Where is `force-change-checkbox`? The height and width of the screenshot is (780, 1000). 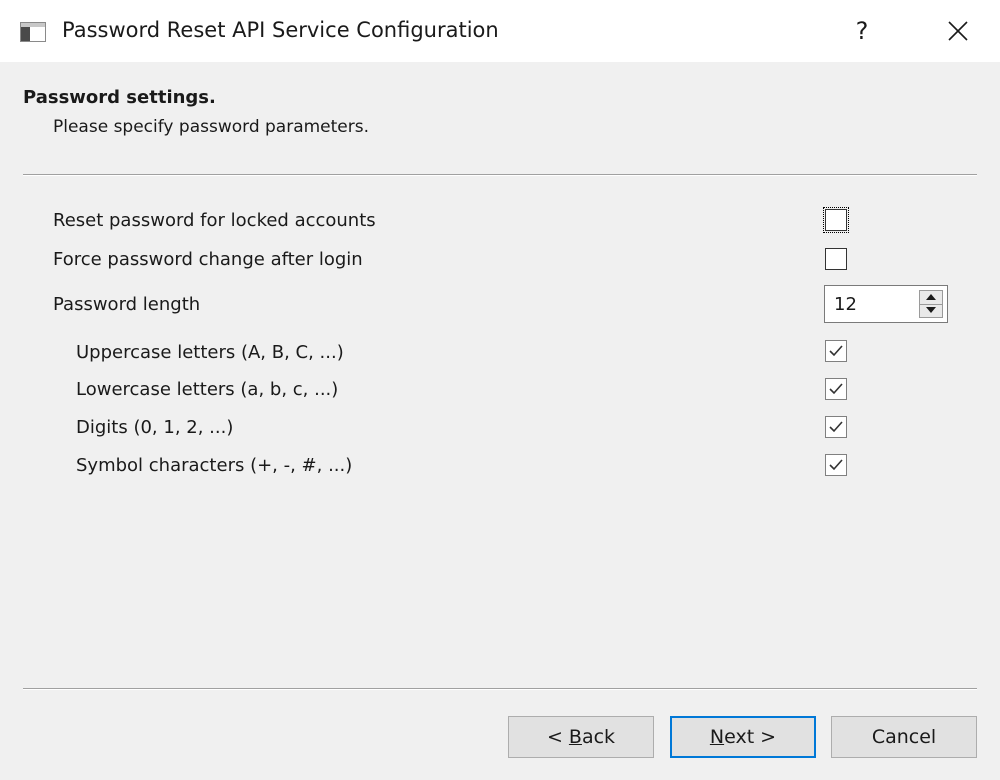
force-change-checkbox is located at coordinates (836, 259).